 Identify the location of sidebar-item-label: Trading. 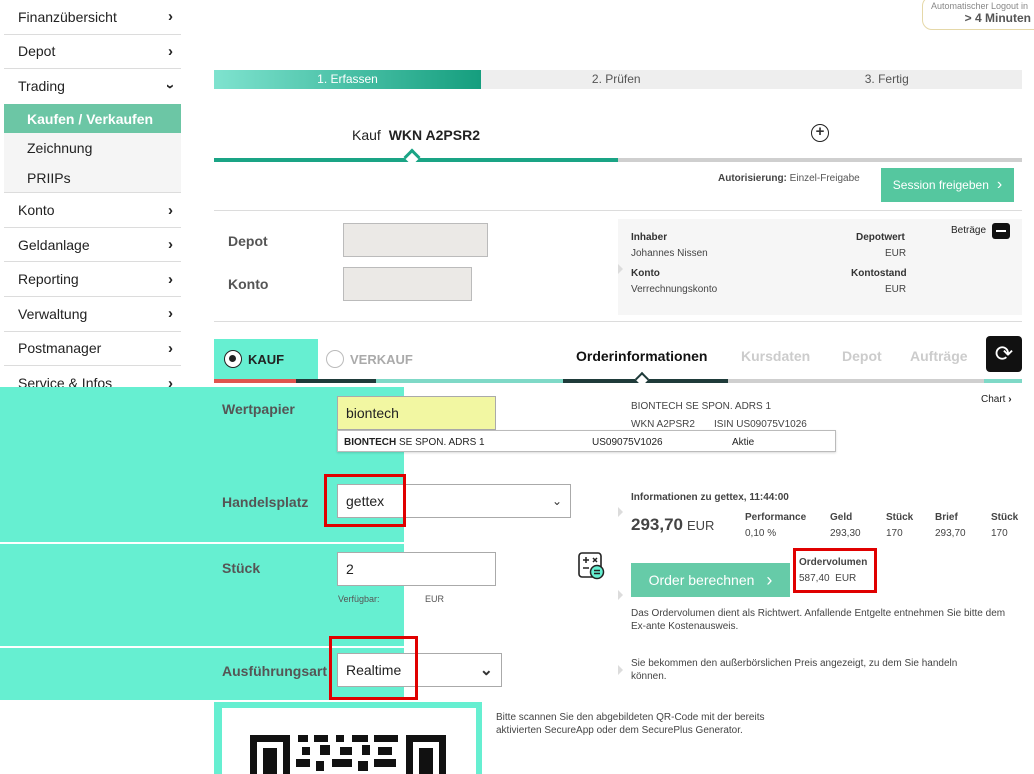
(41, 86).